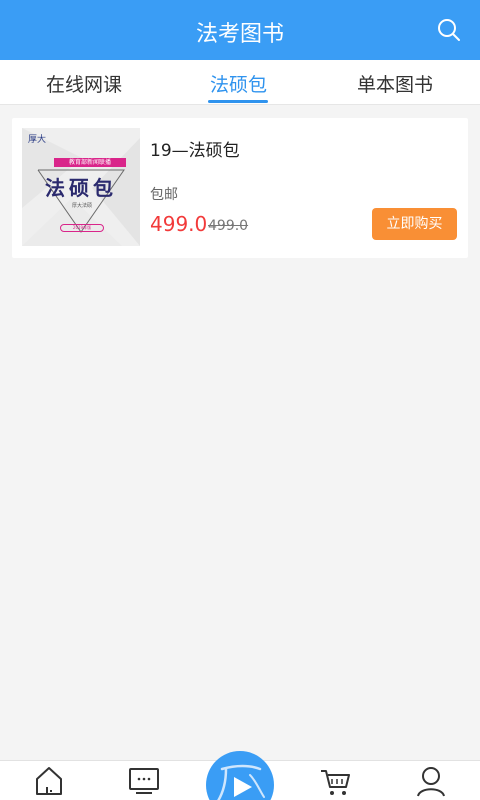  Describe the element at coordinates (395, 83) in the screenshot. I see `tab-single-books: 单本图书` at that location.